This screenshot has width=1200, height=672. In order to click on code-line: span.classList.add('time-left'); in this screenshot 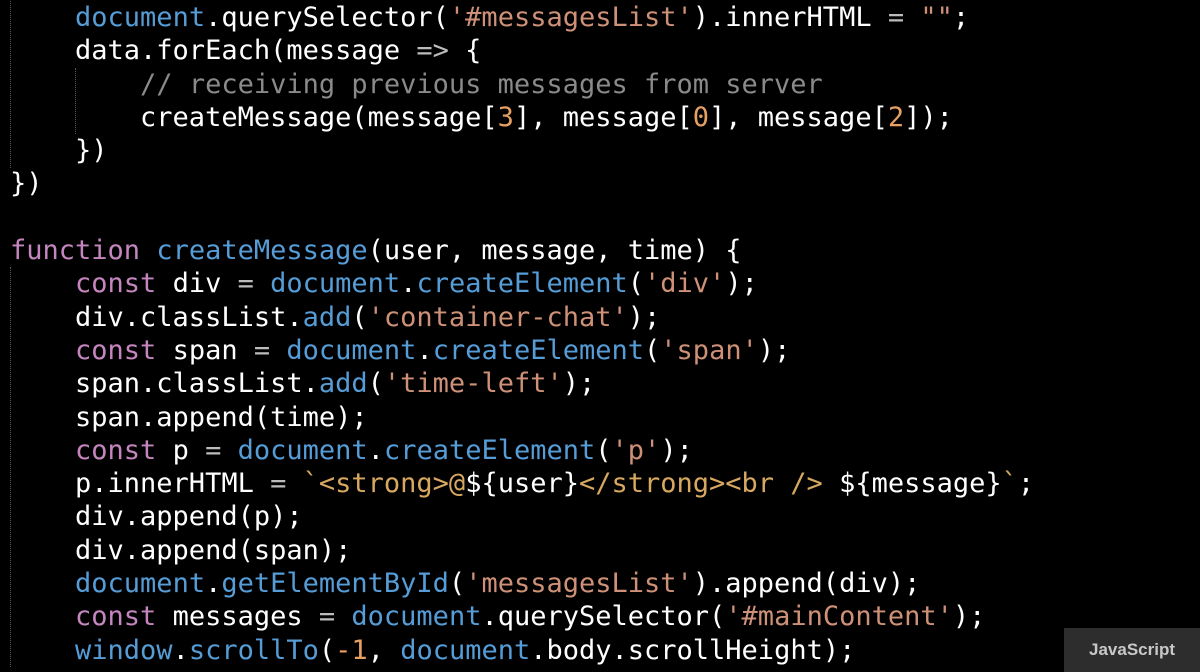, I will do `click(605, 383)`.